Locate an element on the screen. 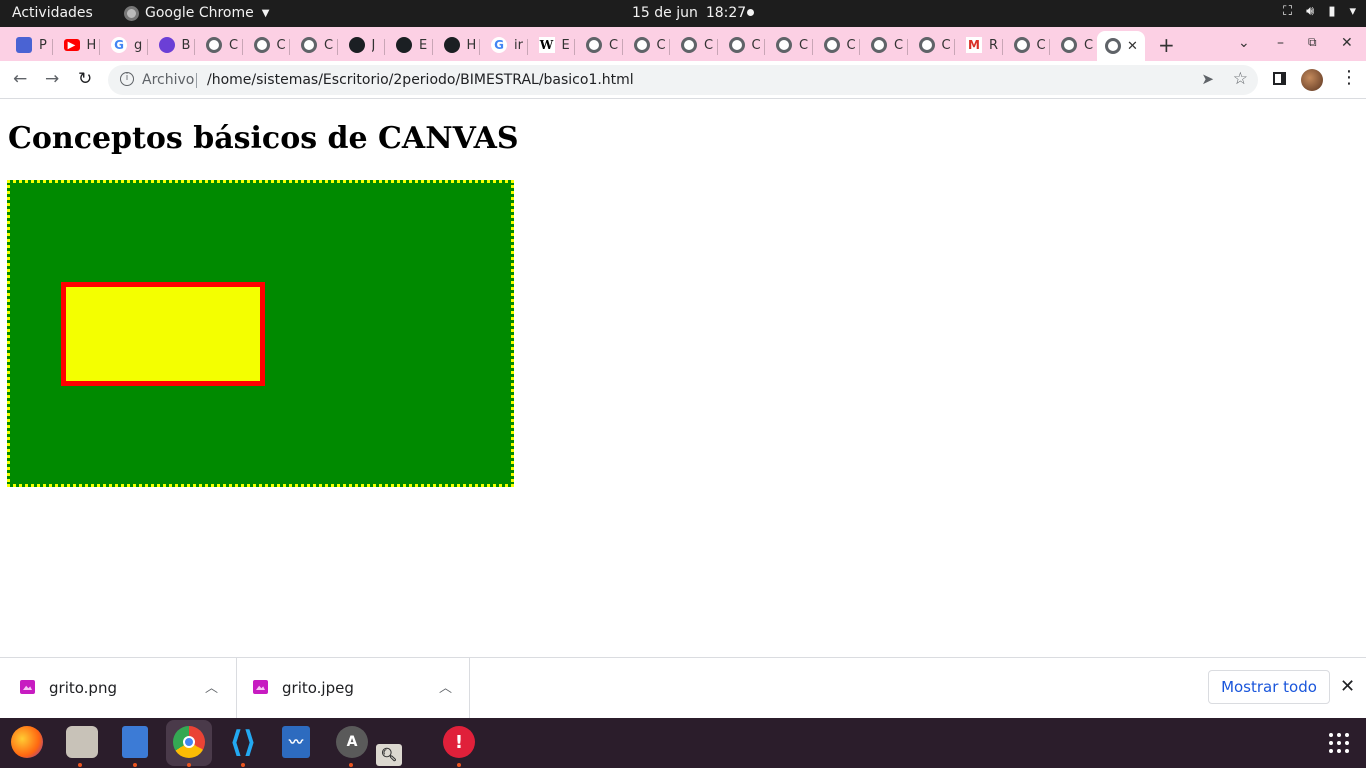 This screenshot has height=768, width=1366. tab-title: H is located at coordinates (91, 45).